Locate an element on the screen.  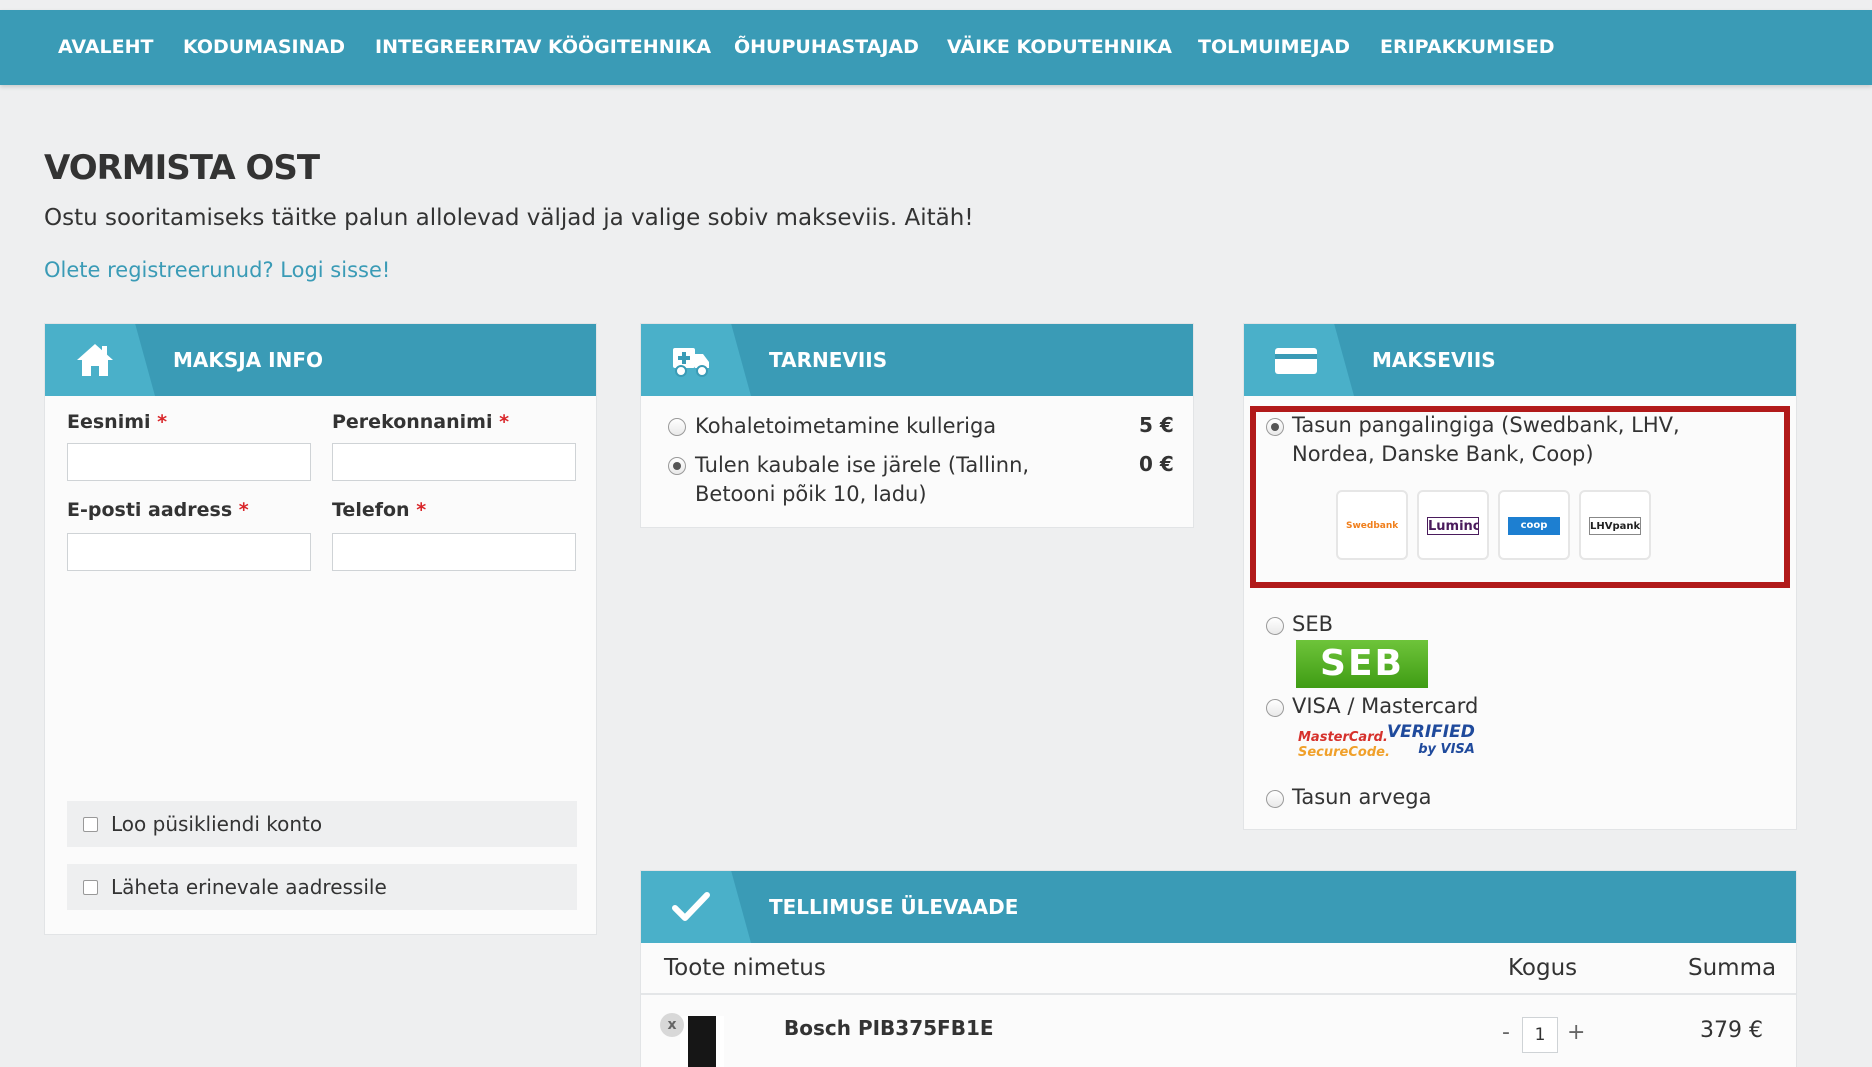
nav-item-eripakkumised: ERIPAKKUMISED is located at coordinates (1467, 47).